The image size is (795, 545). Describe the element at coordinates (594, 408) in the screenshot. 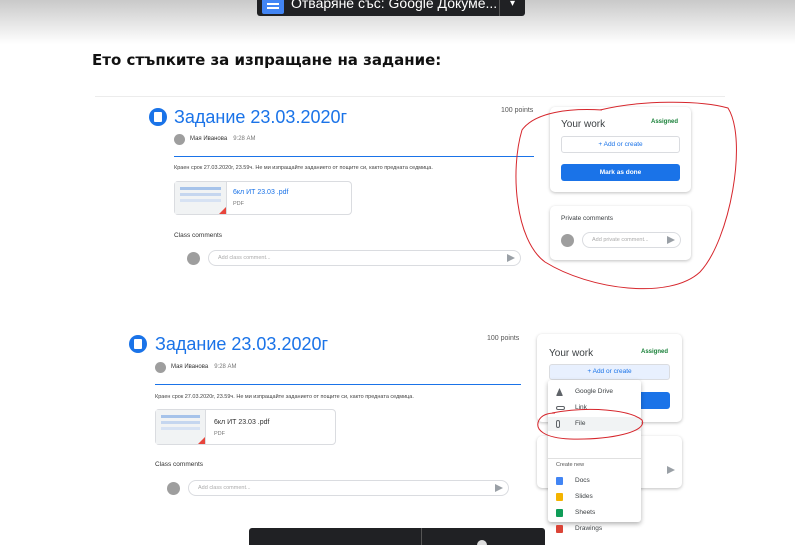

I see `menu-item-link: Link` at that location.